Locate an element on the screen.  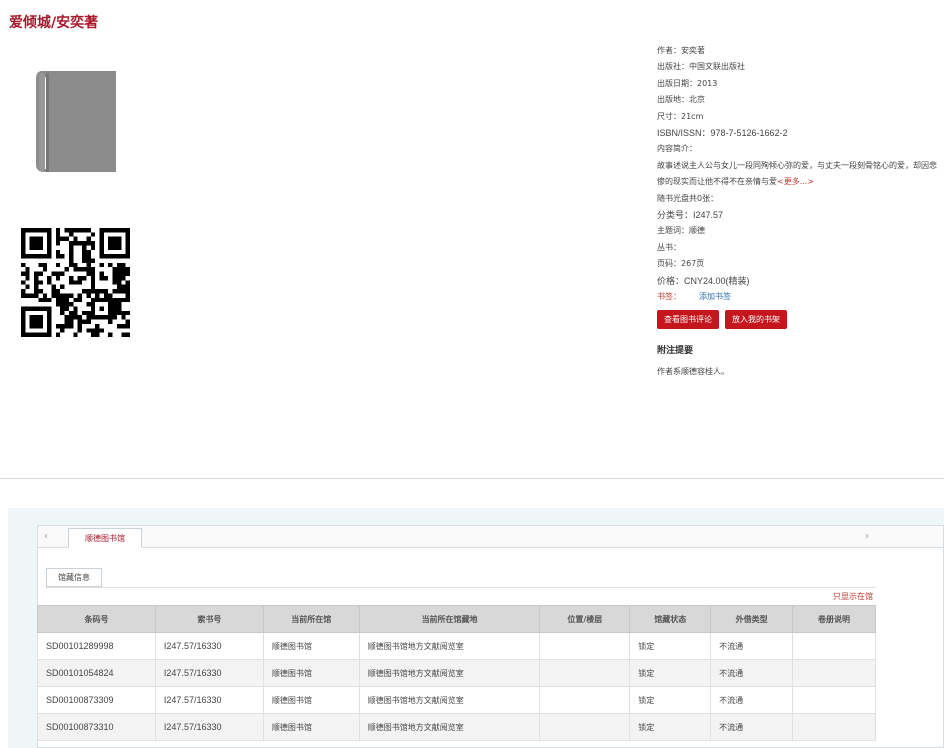
table-cell: SD00100873310 is located at coordinates (96, 727).